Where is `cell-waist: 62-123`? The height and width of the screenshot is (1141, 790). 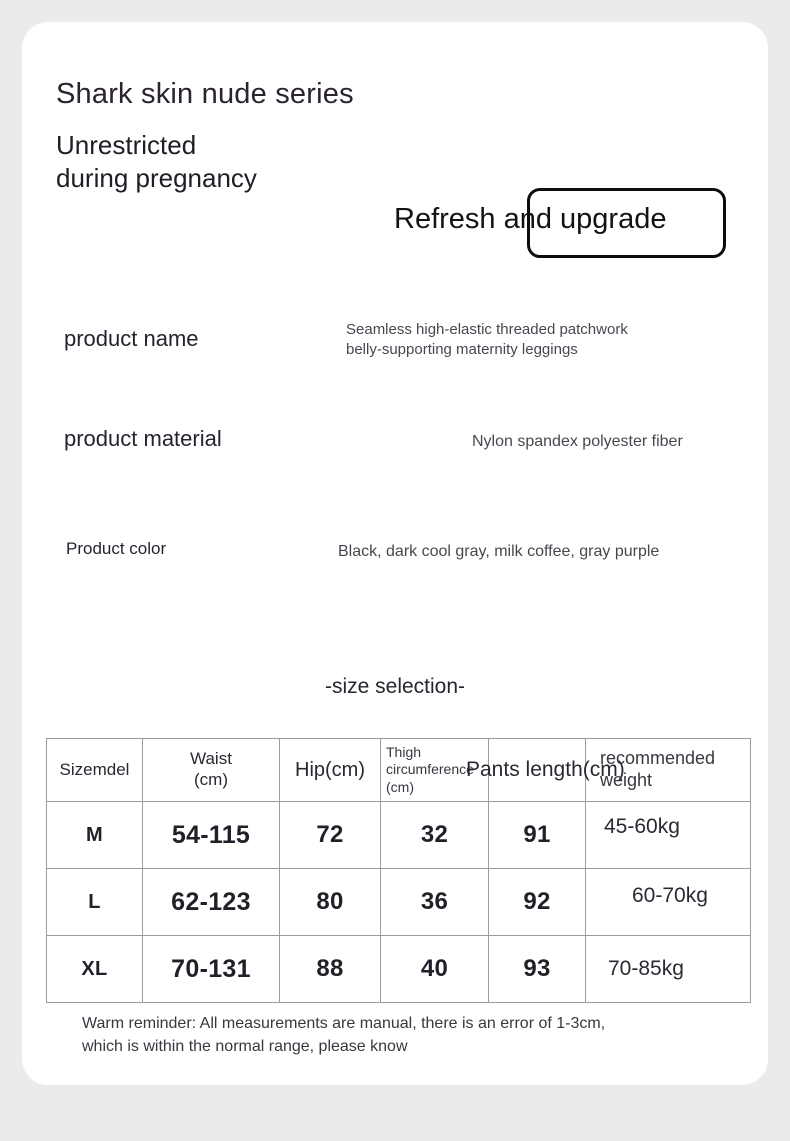
cell-waist: 62-123 is located at coordinates (211, 902).